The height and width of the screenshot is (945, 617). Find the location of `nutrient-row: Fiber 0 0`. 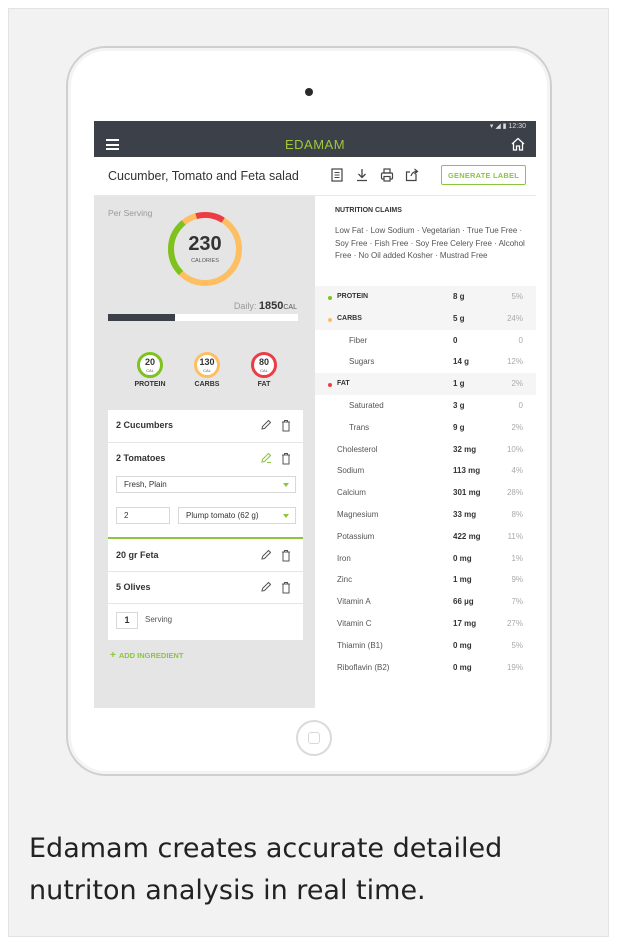

nutrient-row: Fiber 0 0 is located at coordinates (425, 341).